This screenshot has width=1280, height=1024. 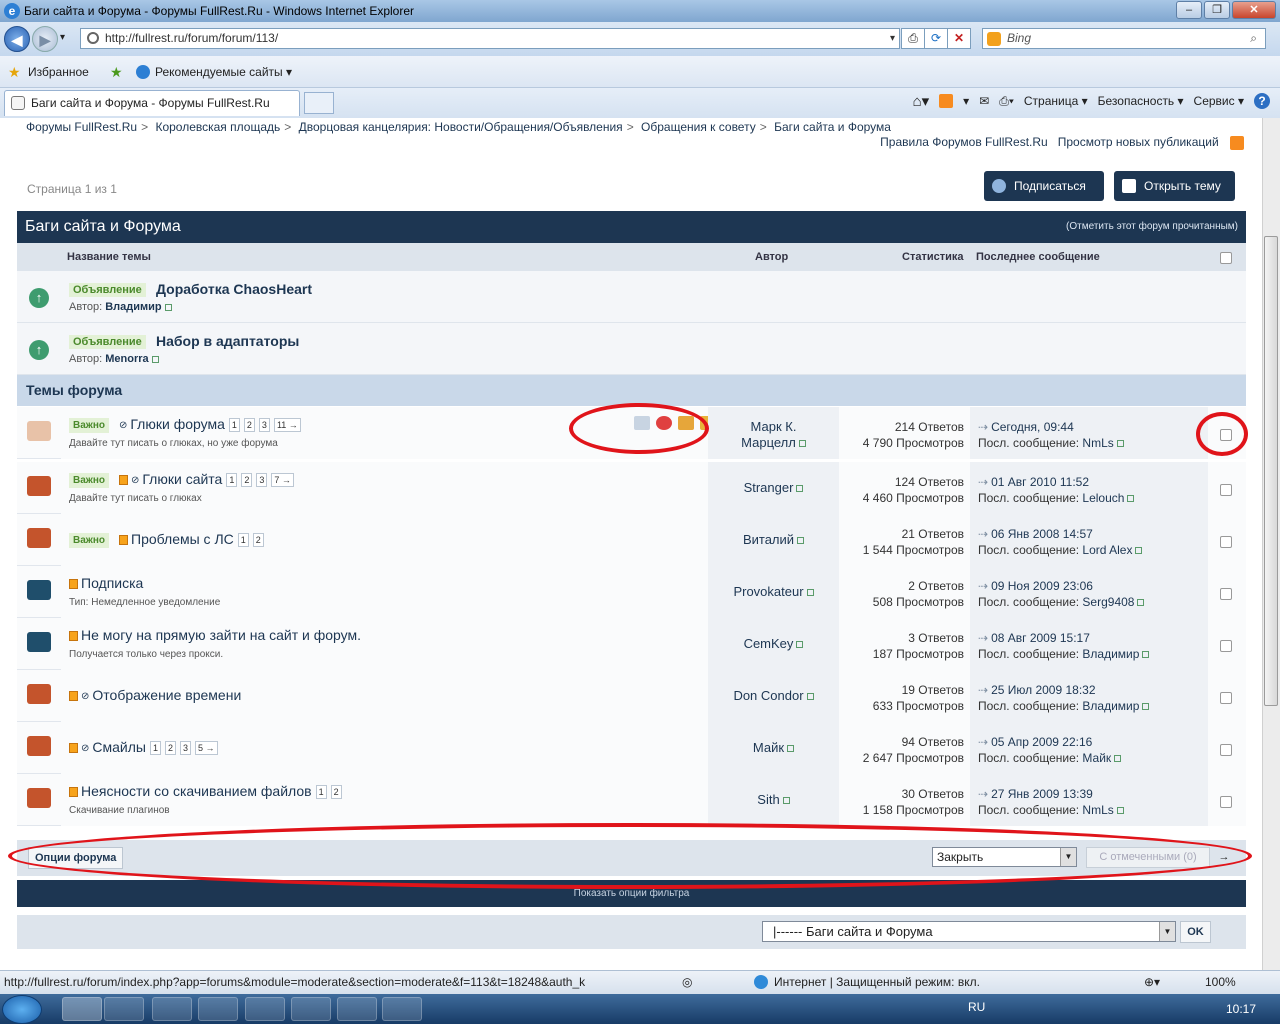 I want to click on last-post-date: 25 Июл 2009 18:32, so click(x=1043, y=690).